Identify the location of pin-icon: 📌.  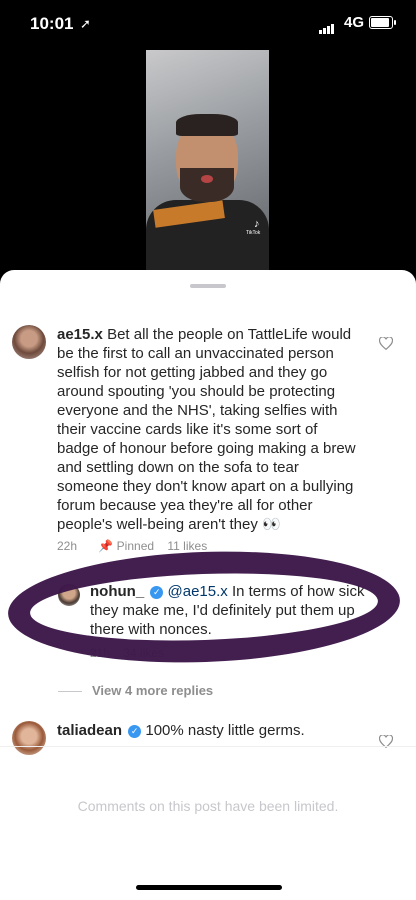
(106, 546).